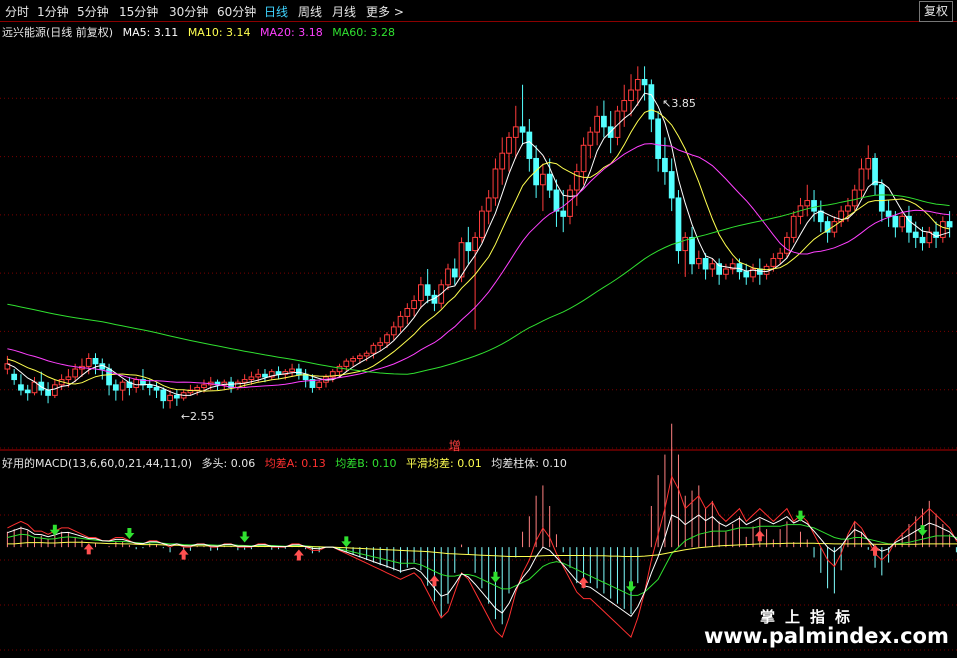 The width and height of the screenshot is (957, 658). What do you see at coordinates (826, 636) in the screenshot?
I see `watermark-line2: www.palmindex.com` at bounding box center [826, 636].